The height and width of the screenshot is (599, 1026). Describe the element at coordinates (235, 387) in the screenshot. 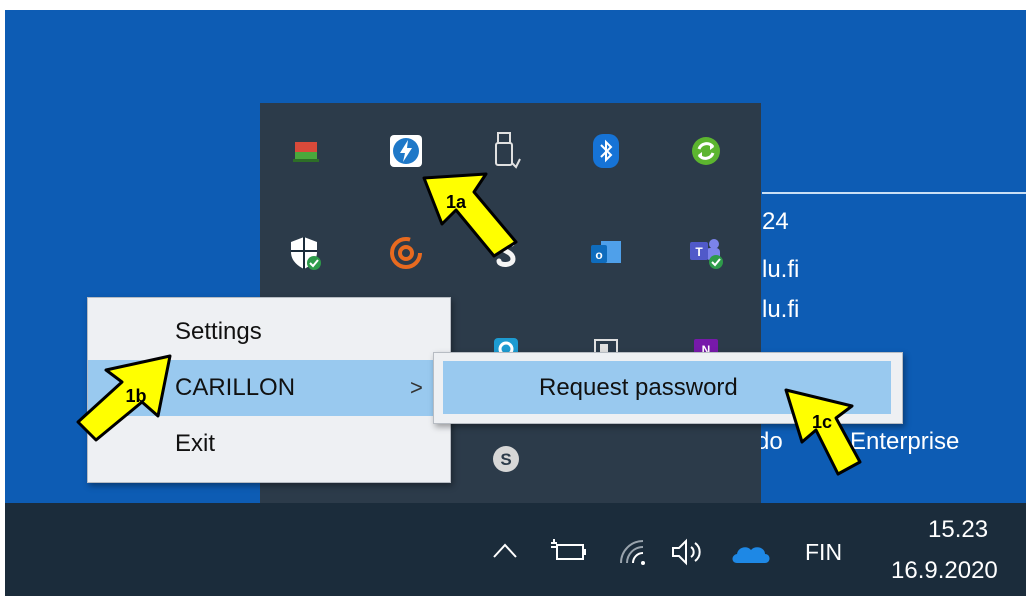

I see `menu-item-label: CARILLON` at that location.